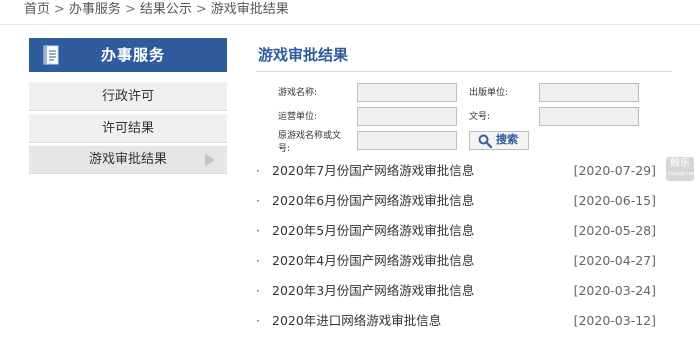 The height and width of the screenshot is (341, 700). What do you see at coordinates (298, 117) in the screenshot?
I see `operator-label: 运营单位:` at bounding box center [298, 117].